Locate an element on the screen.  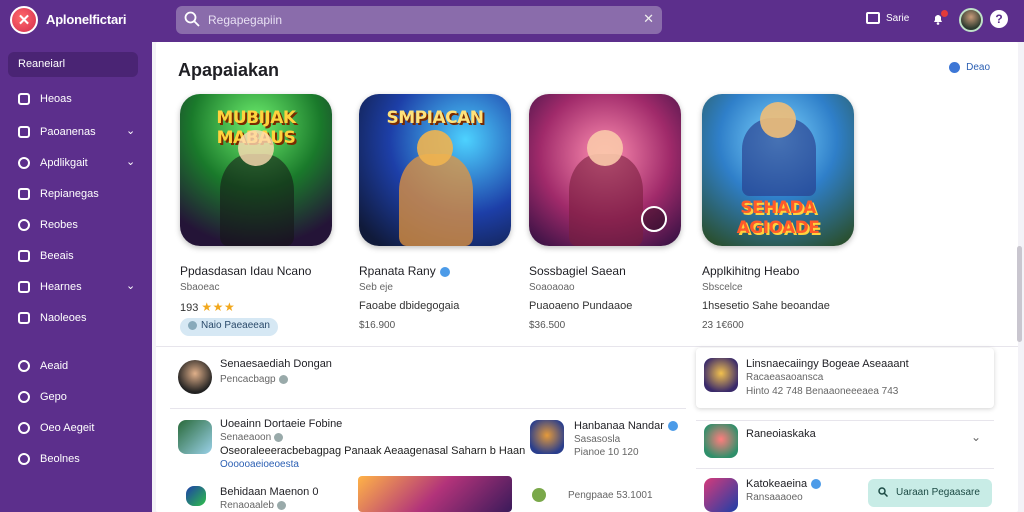
game-tag-pill: Naio Paeaeean is located at coordinates (229, 327).